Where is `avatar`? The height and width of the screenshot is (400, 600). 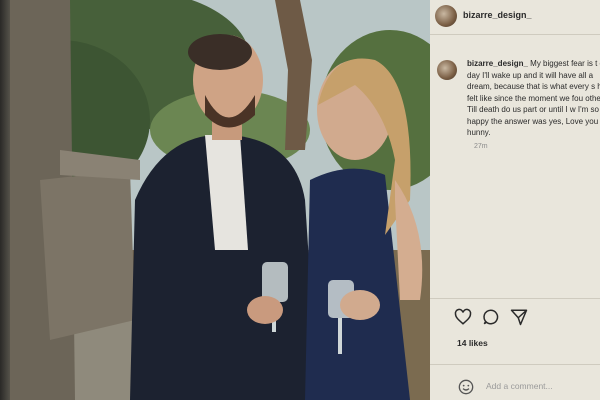
avatar is located at coordinates (446, 16).